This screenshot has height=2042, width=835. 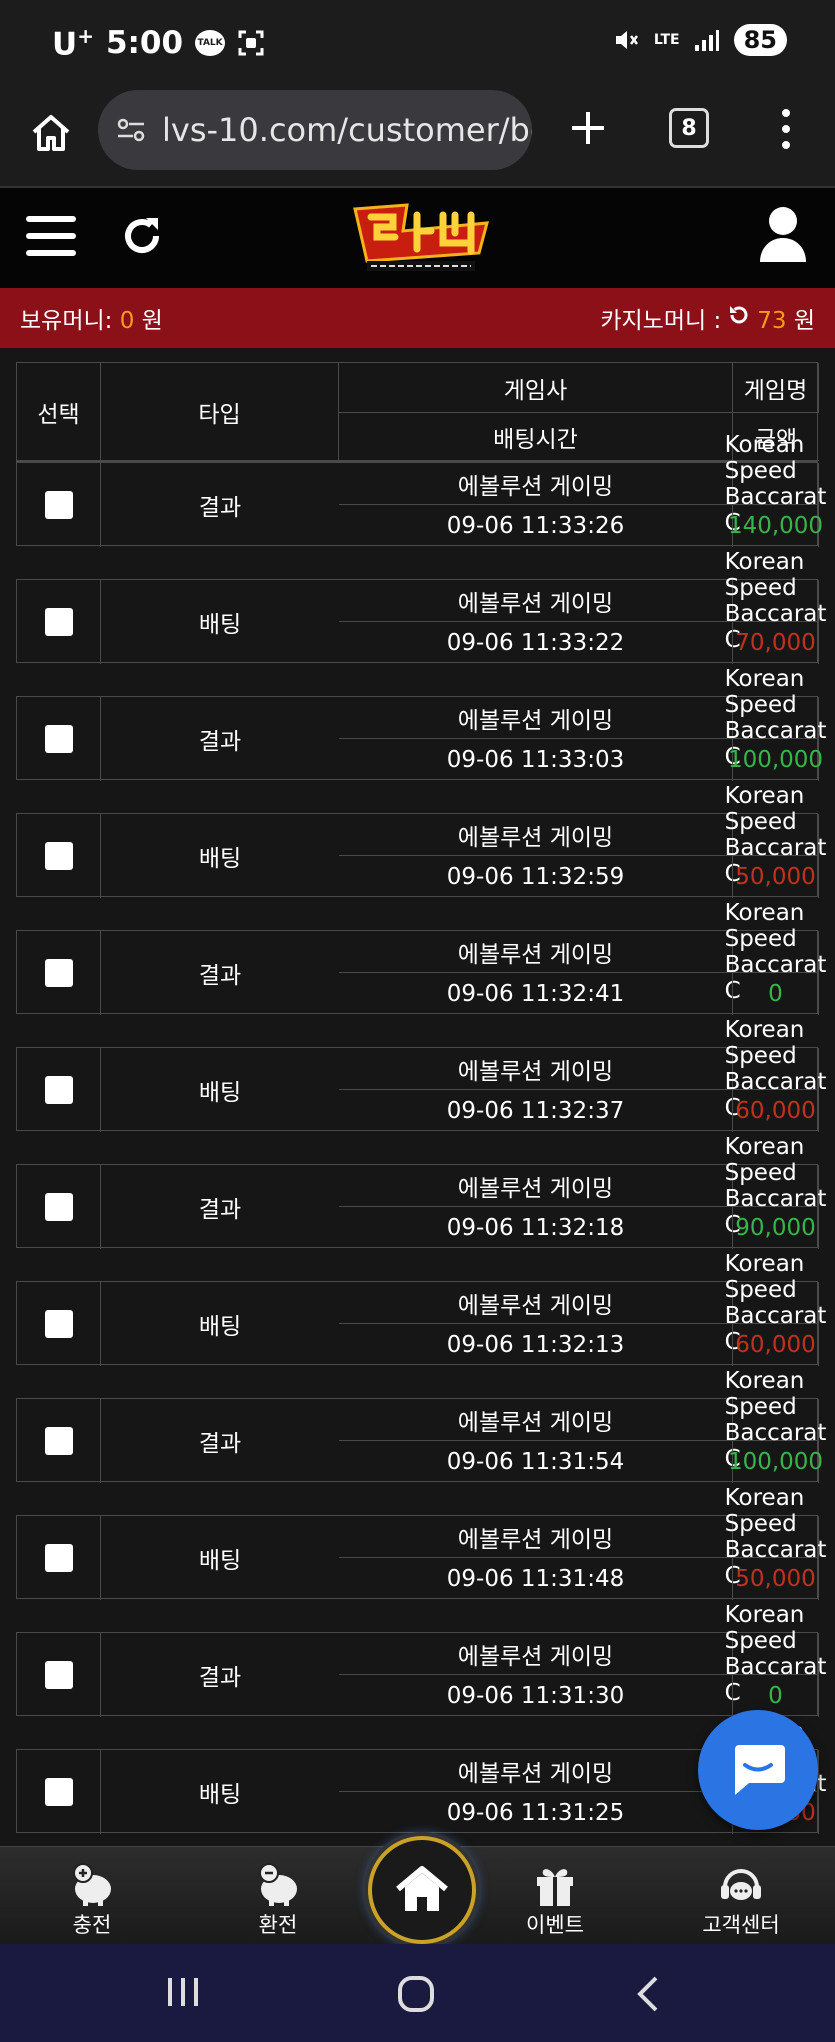 I want to click on recent-apps-icon, so click(x=183, y=1994).